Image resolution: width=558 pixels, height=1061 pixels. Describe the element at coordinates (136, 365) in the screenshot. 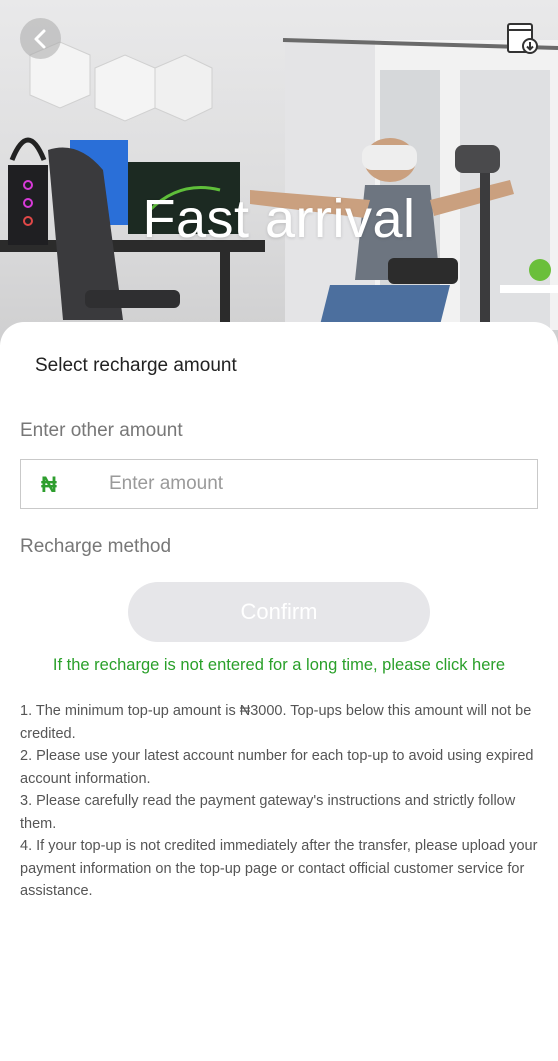

I see `section-title: Select recharge amount` at that location.